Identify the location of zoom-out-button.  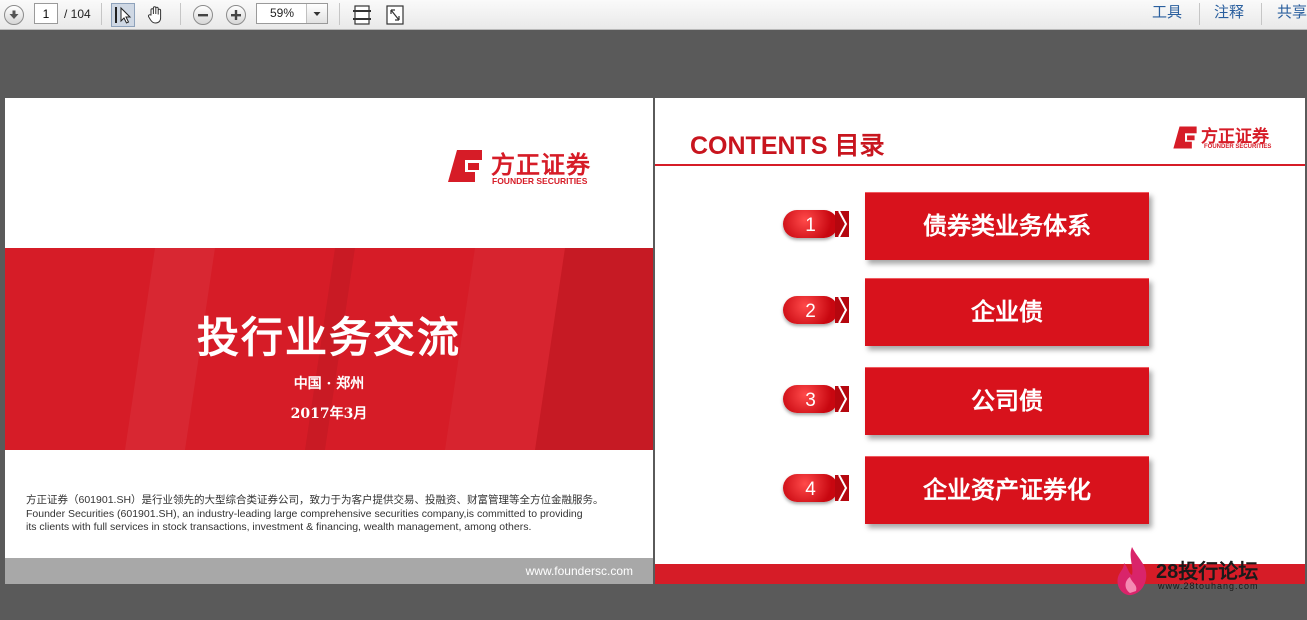
(203, 14).